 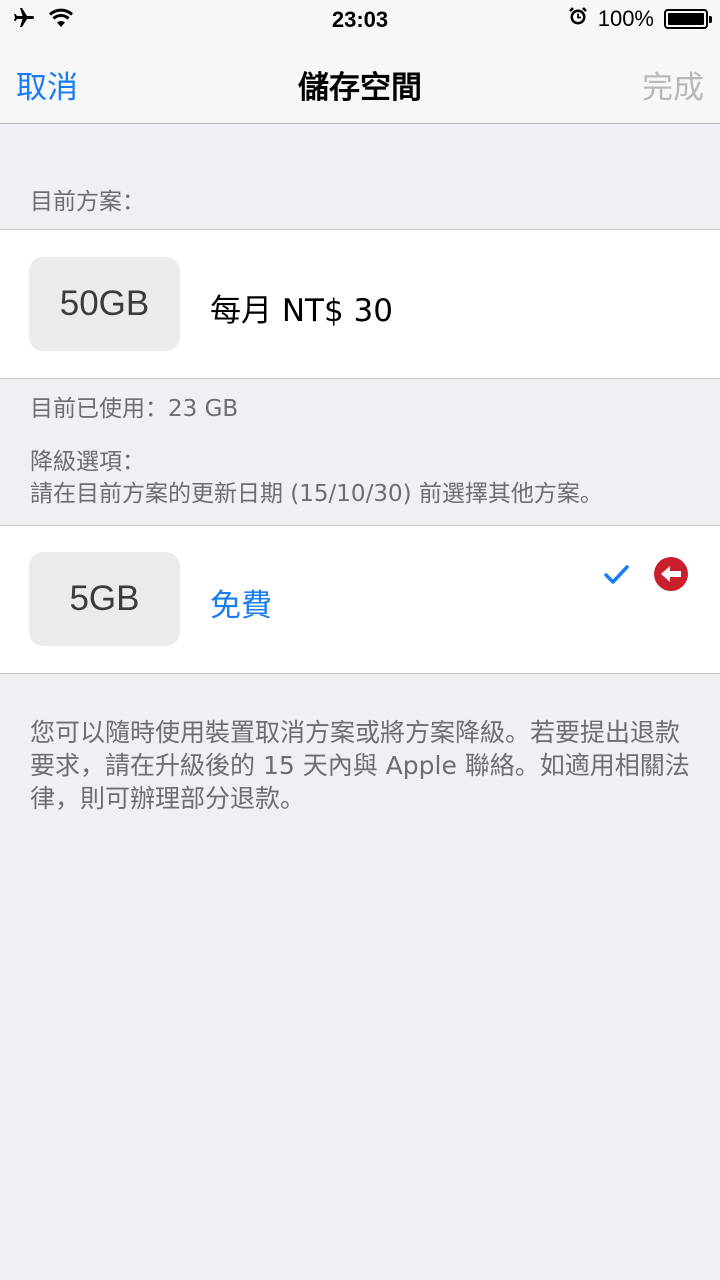 What do you see at coordinates (671, 574) in the screenshot?
I see `downgrade-arrow-icon` at bounding box center [671, 574].